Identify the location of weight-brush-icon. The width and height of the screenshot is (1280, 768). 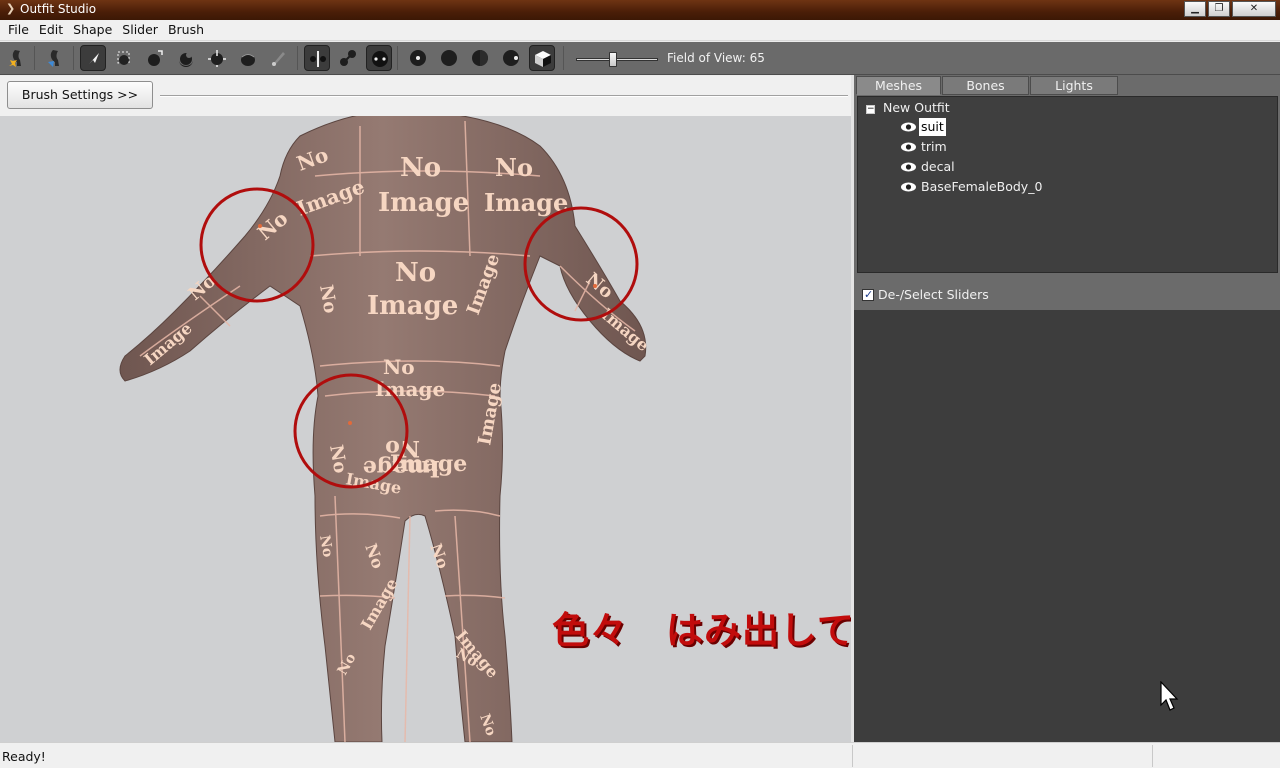
(278, 59).